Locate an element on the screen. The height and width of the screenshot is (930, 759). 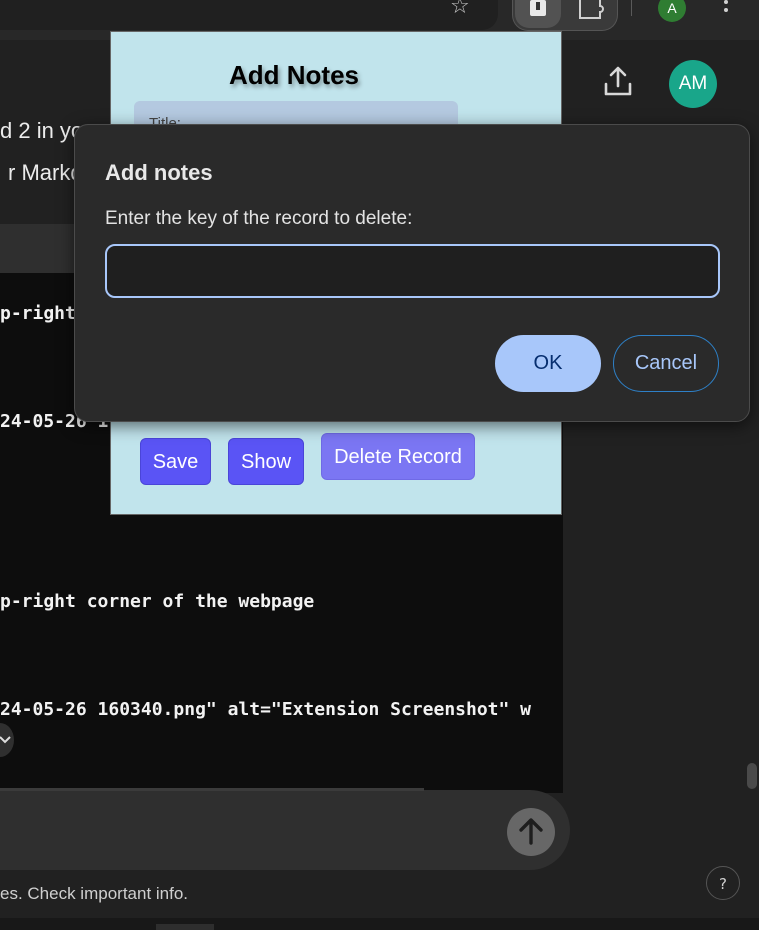
code-line: p-right is located at coordinates (38, 313).